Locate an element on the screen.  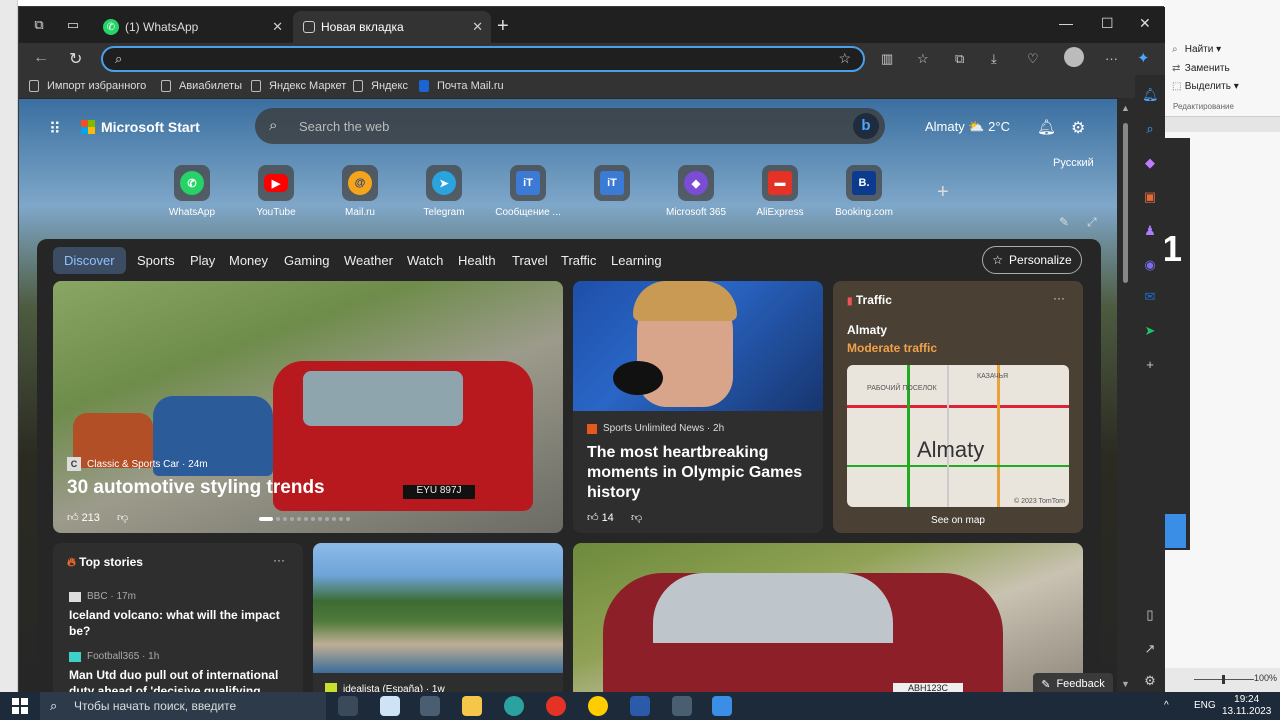
collections-icon: ⧉ is located at coordinates (959, 59).